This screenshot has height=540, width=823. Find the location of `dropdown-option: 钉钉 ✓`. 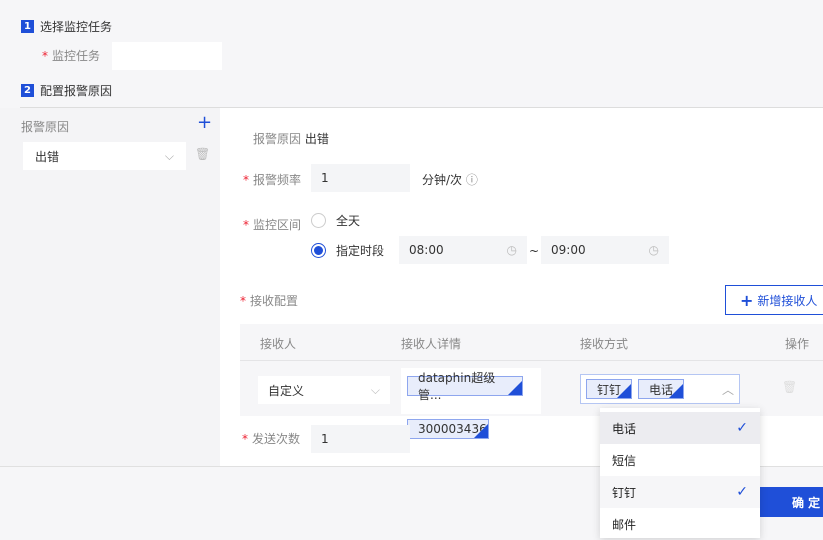

dropdown-option: 钉钉 ✓ is located at coordinates (680, 492).